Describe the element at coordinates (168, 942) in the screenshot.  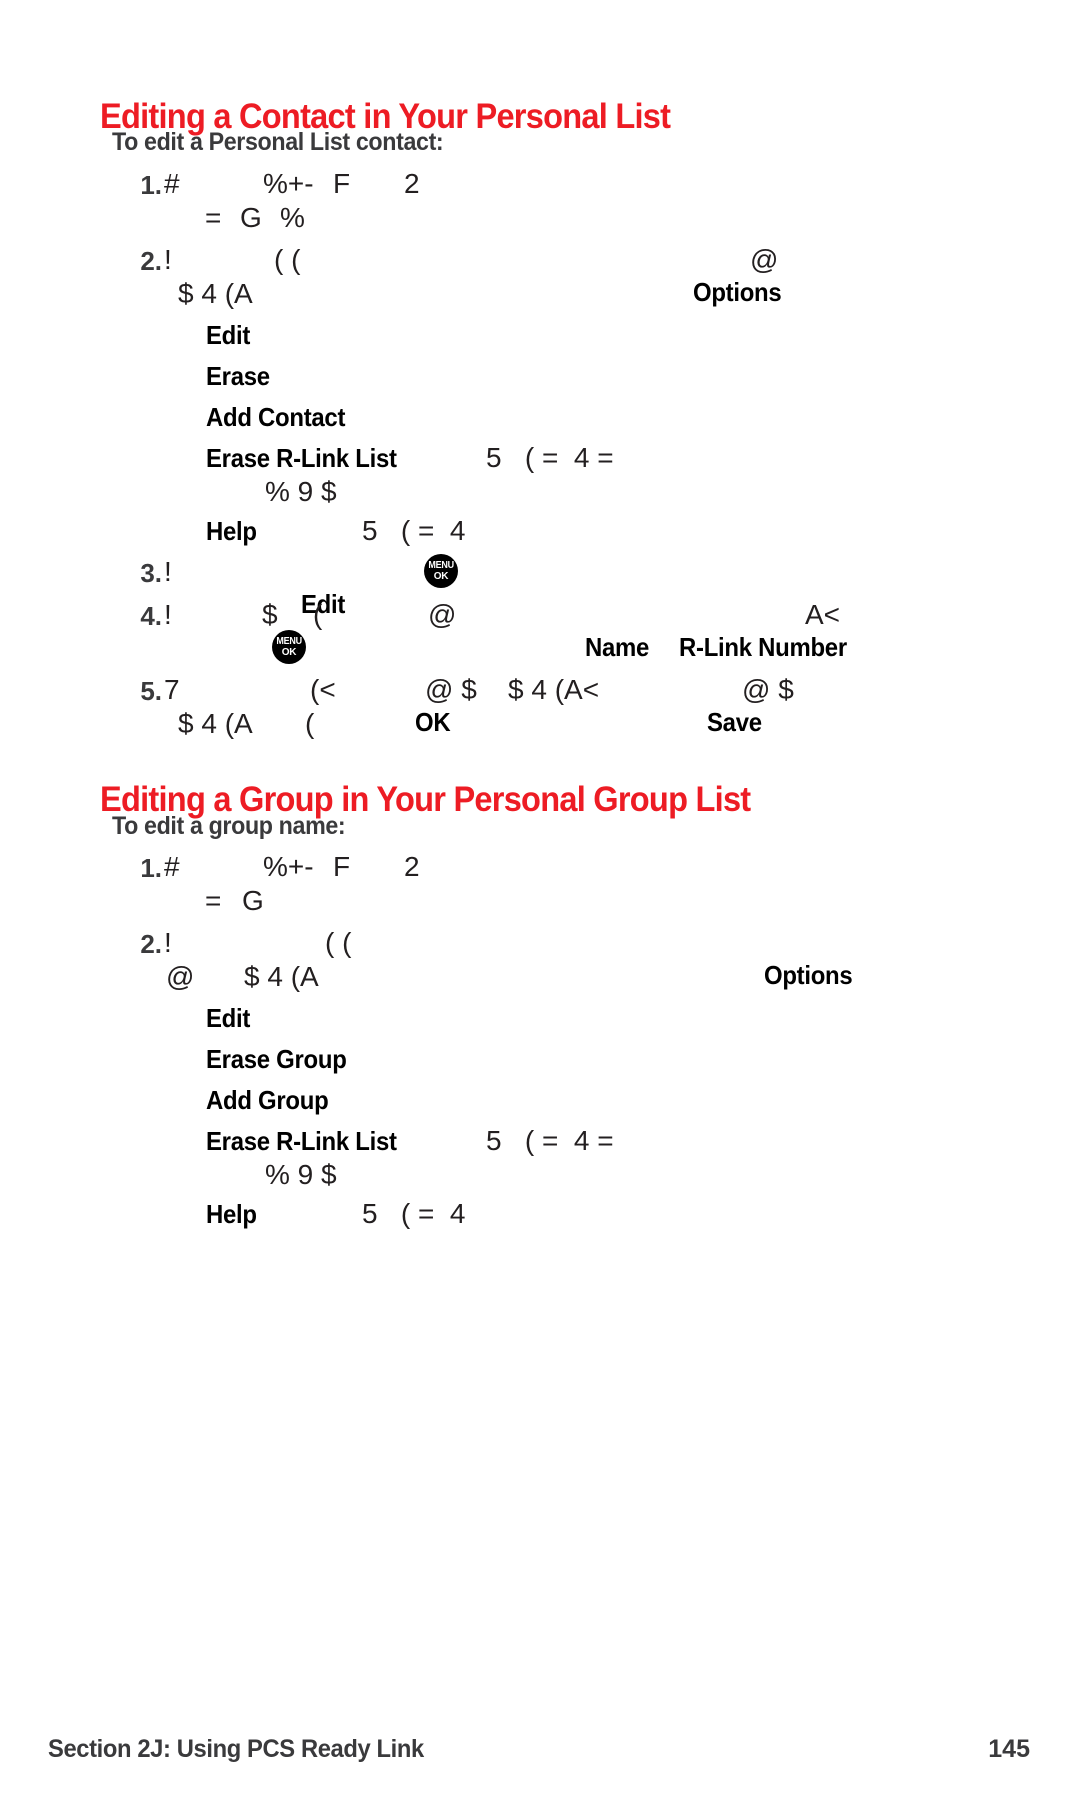
I see `g-step-2-glyph-a: !` at that location.